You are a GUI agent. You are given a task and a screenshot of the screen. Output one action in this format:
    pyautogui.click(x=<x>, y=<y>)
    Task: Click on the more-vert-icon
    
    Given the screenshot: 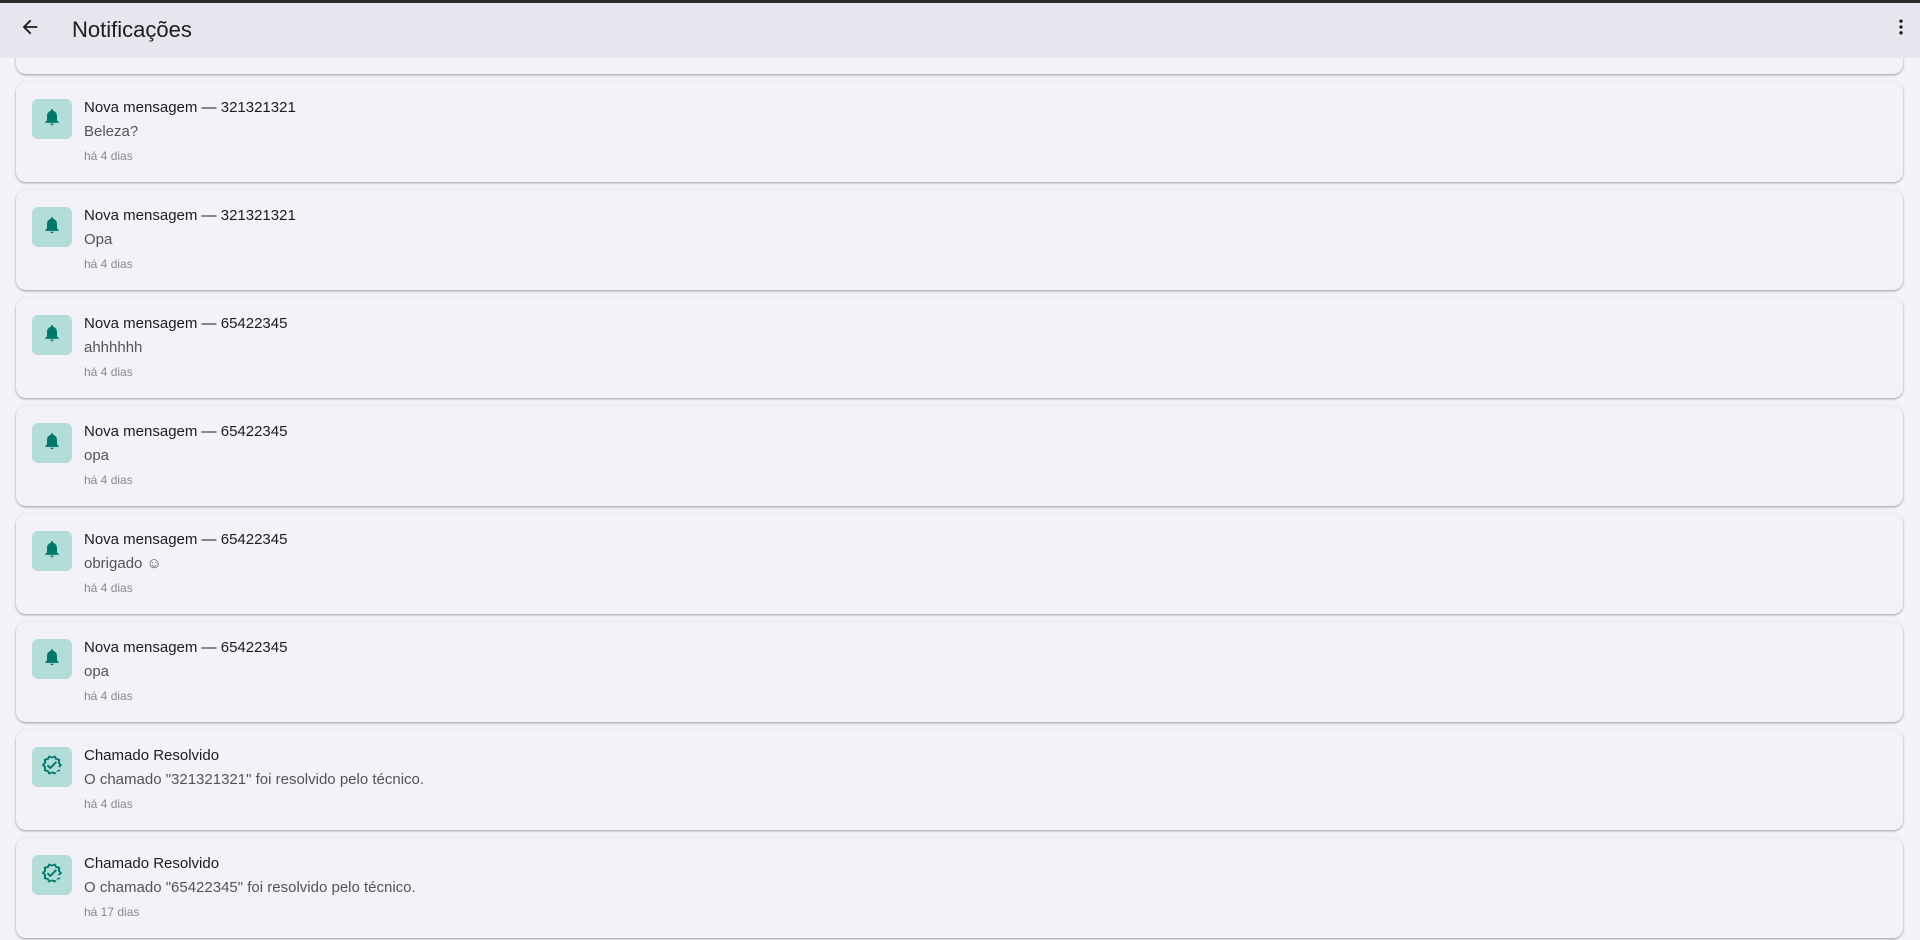 What is the action you would take?
    pyautogui.click(x=1901, y=29)
    